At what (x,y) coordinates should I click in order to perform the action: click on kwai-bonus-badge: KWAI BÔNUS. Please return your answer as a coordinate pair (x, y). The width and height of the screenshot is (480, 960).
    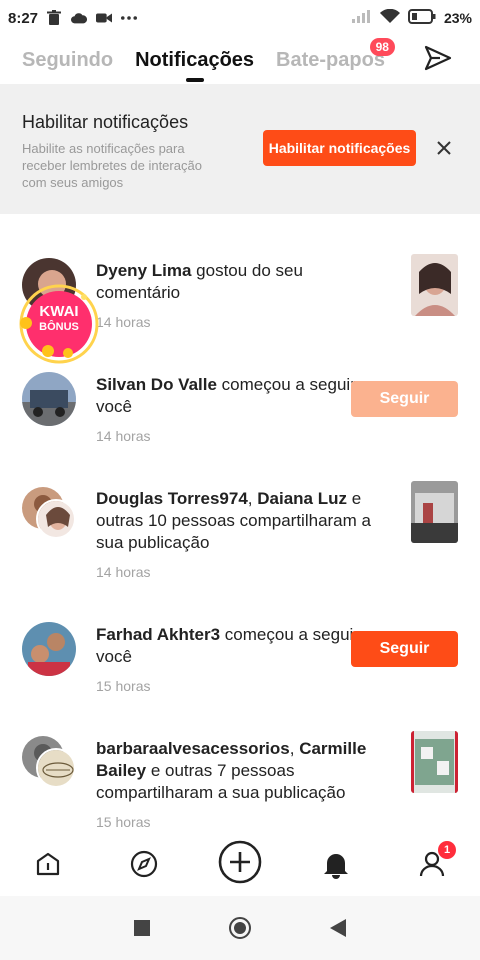
    Looking at the image, I should click on (59, 324).